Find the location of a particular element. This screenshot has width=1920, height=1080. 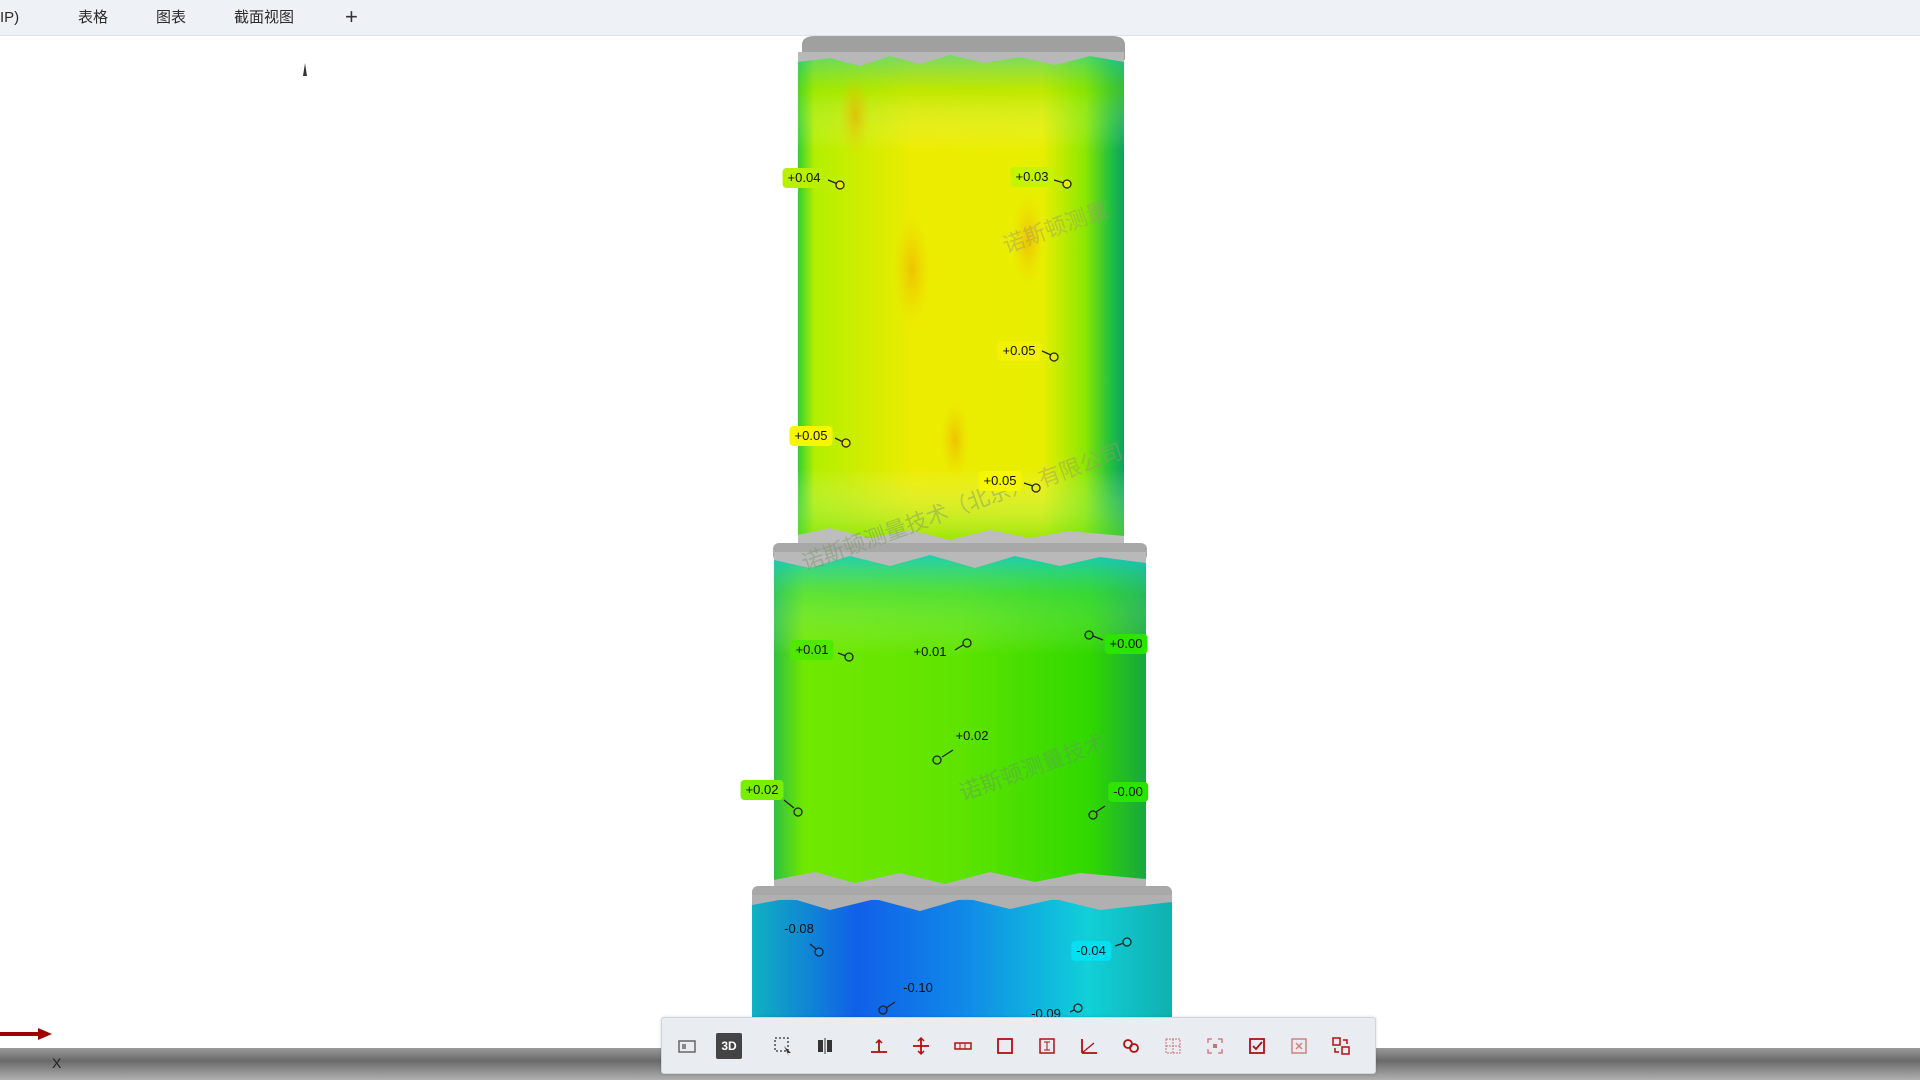

angle-icon is located at coordinates (1089, 1046).